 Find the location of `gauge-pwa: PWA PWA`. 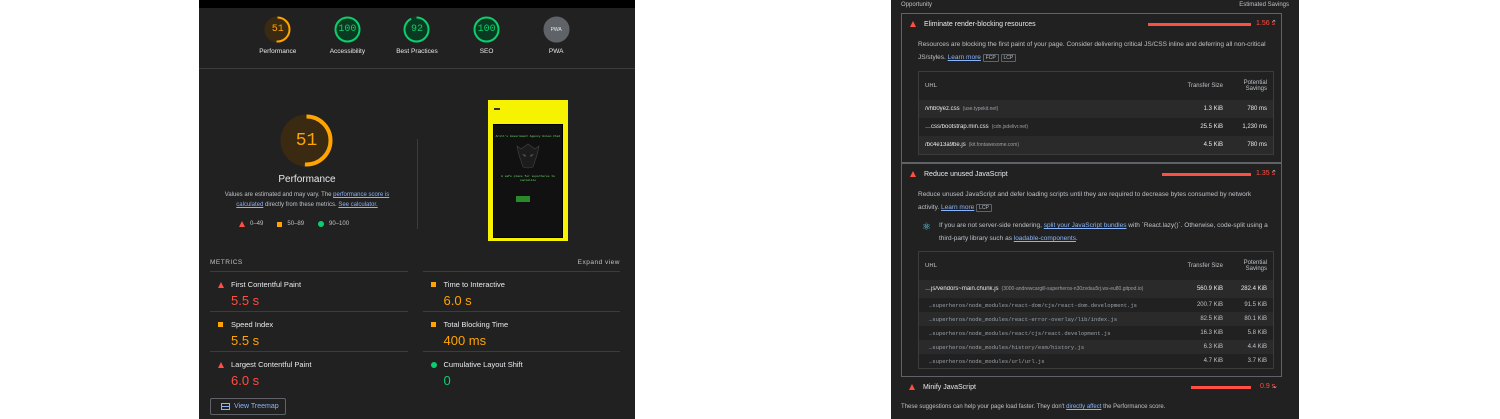

gauge-pwa: PWA PWA is located at coordinates (556, 42).